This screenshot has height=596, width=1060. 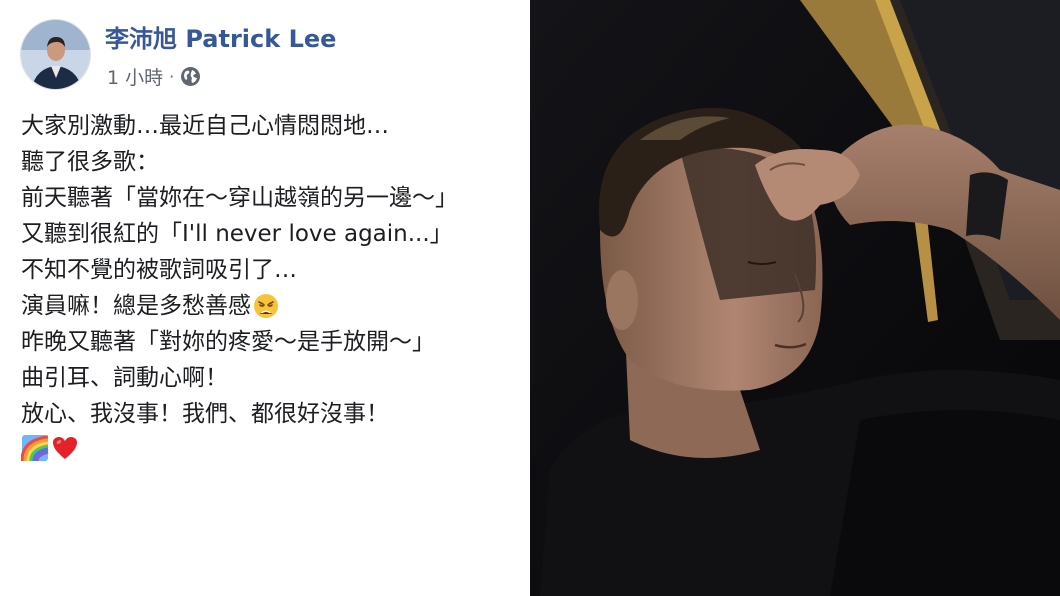 I want to click on post-line-text: 曲引耳、詞動心啊！, so click(x=124, y=378).